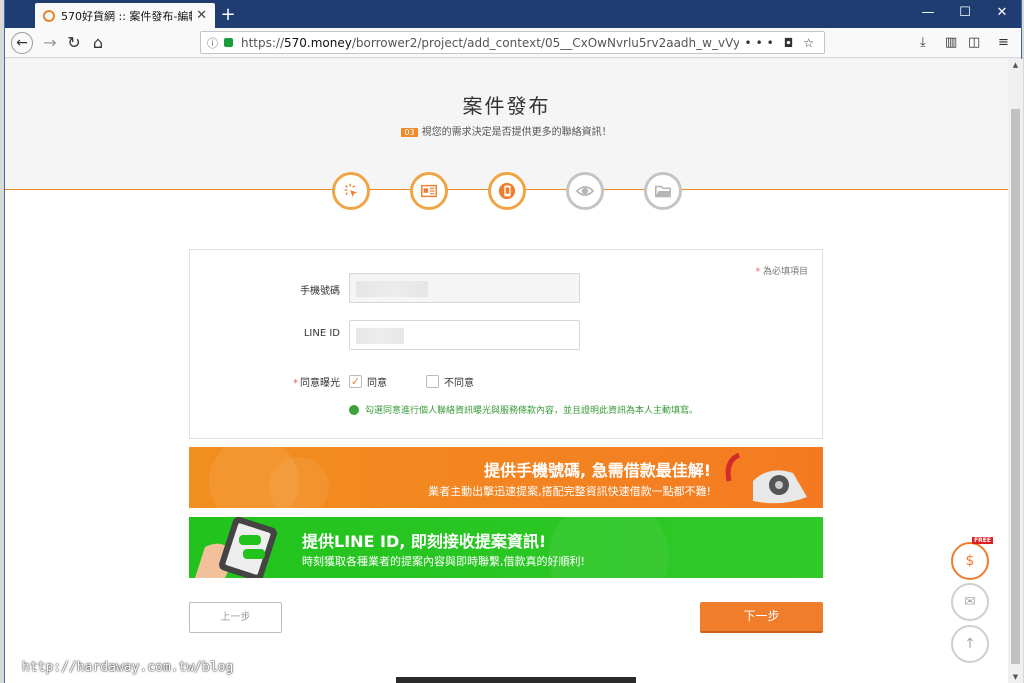 The height and width of the screenshot is (683, 1024). What do you see at coordinates (1002, 12) in the screenshot?
I see `close-window-button: ✕` at bounding box center [1002, 12].